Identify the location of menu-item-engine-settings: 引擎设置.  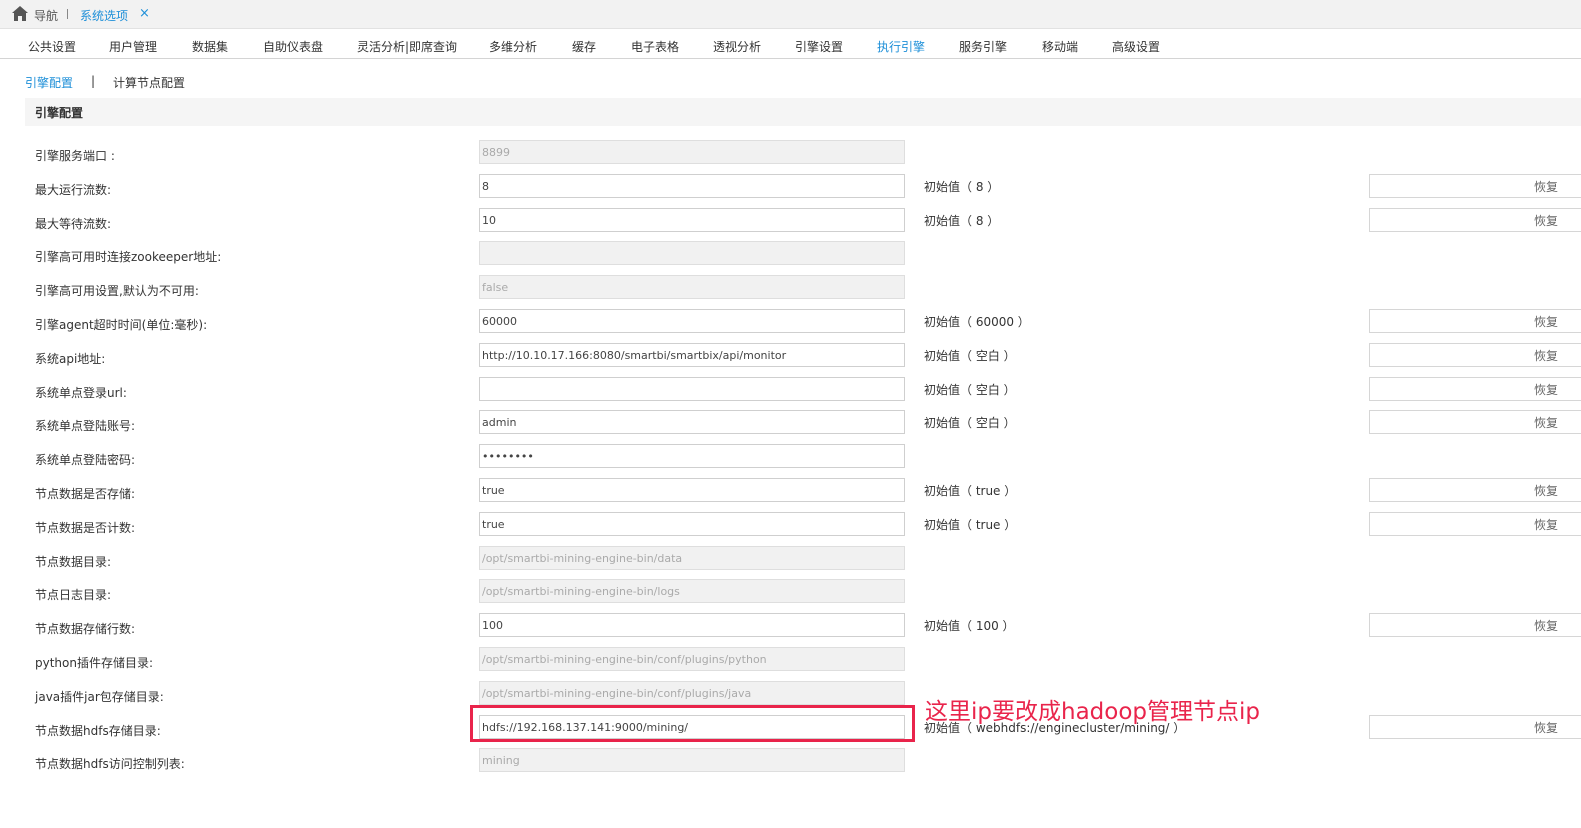
(819, 46).